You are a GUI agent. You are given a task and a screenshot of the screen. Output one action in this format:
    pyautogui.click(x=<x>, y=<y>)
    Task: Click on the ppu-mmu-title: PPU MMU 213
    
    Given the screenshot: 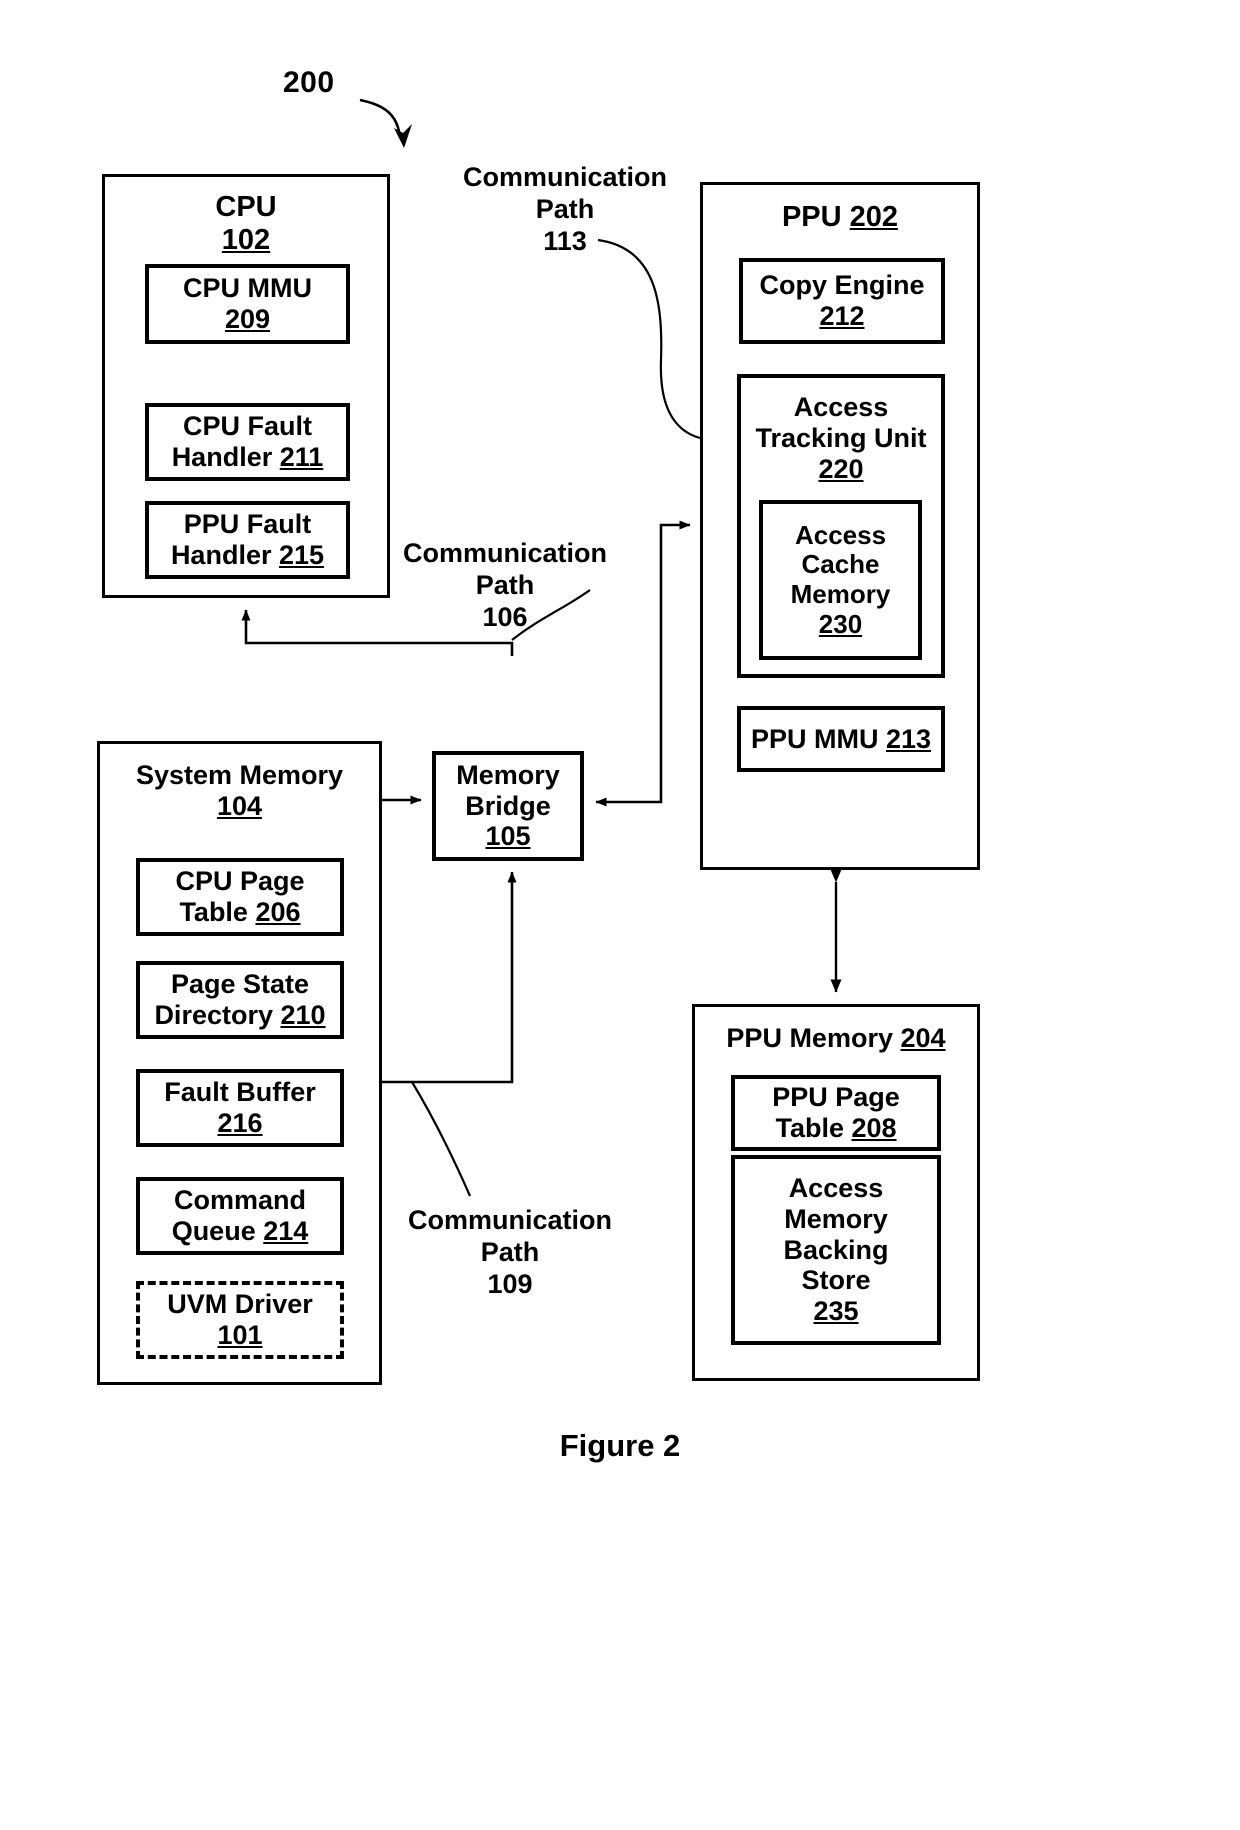 What is the action you would take?
    pyautogui.click(x=841, y=738)
    